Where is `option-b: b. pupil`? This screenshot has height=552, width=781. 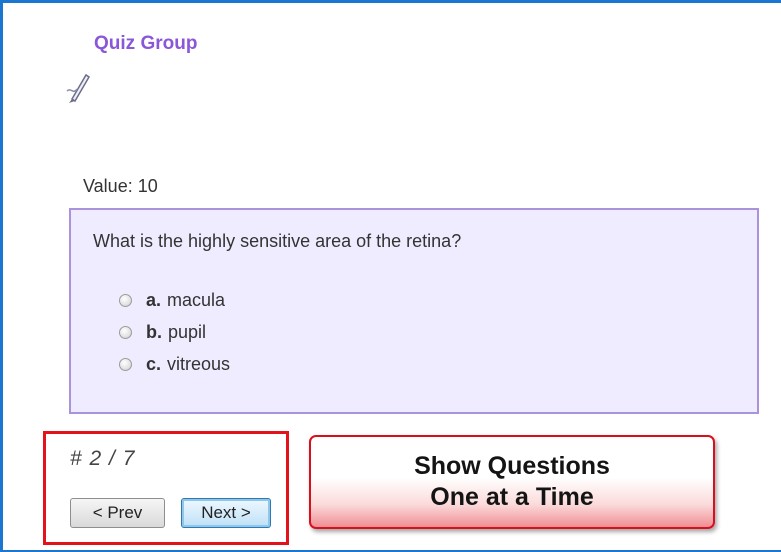
option-b: b. pupil is located at coordinates (174, 332).